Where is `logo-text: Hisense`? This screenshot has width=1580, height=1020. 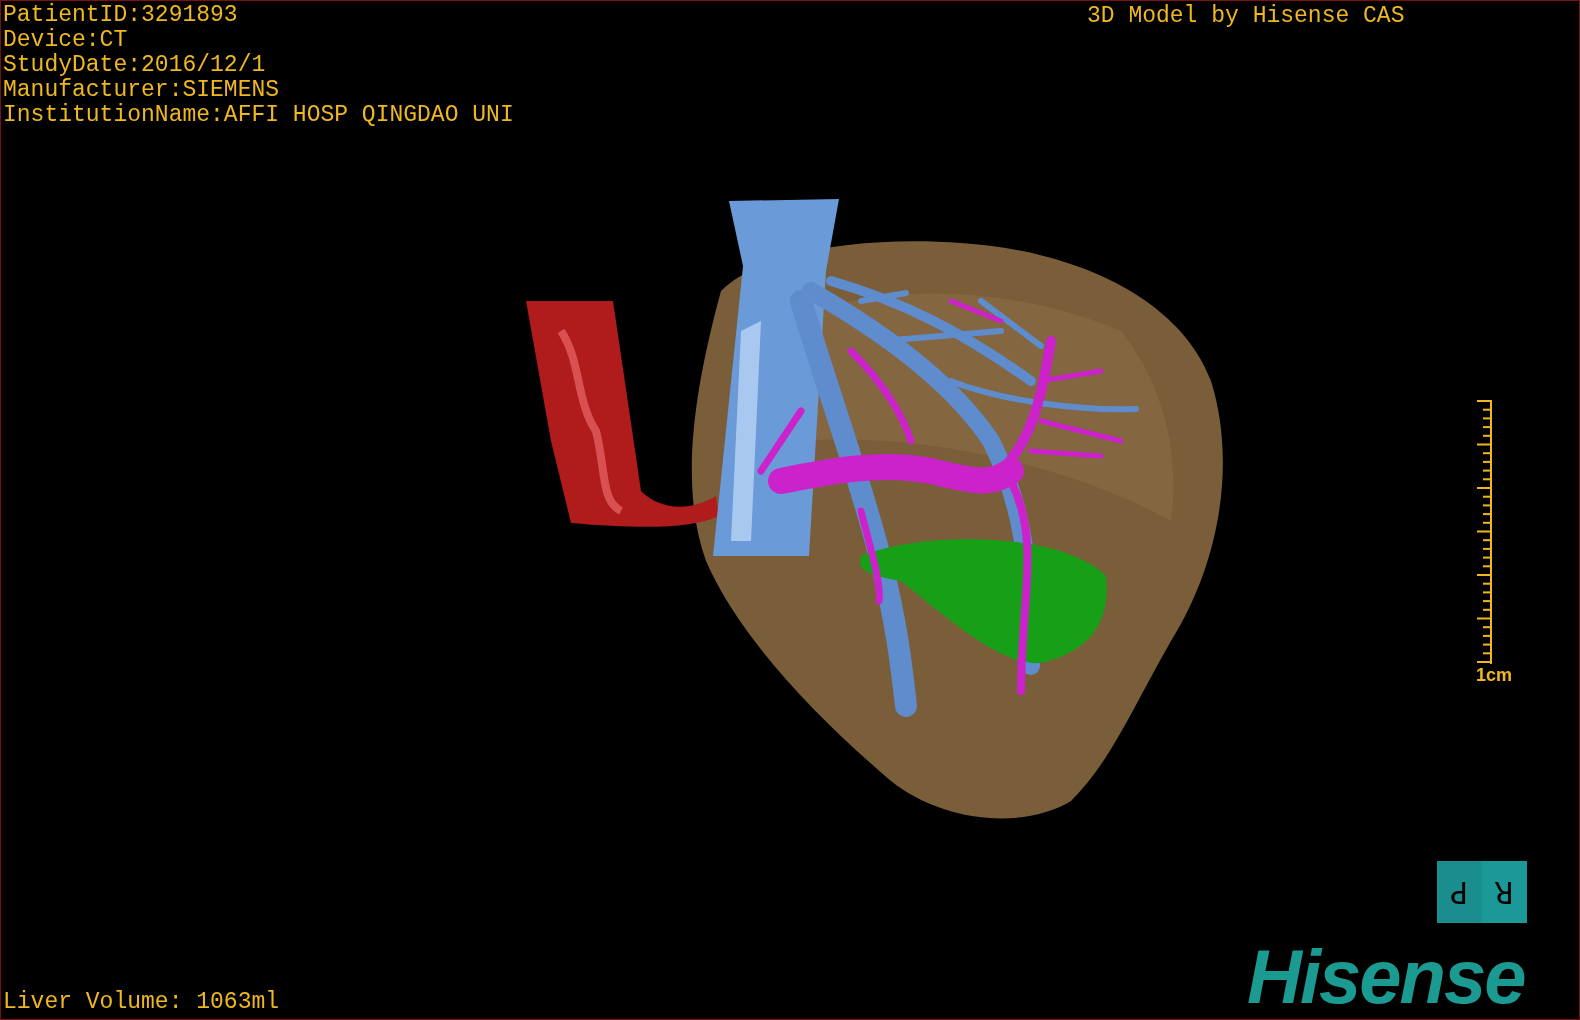 logo-text: Hisense is located at coordinates (1386, 977).